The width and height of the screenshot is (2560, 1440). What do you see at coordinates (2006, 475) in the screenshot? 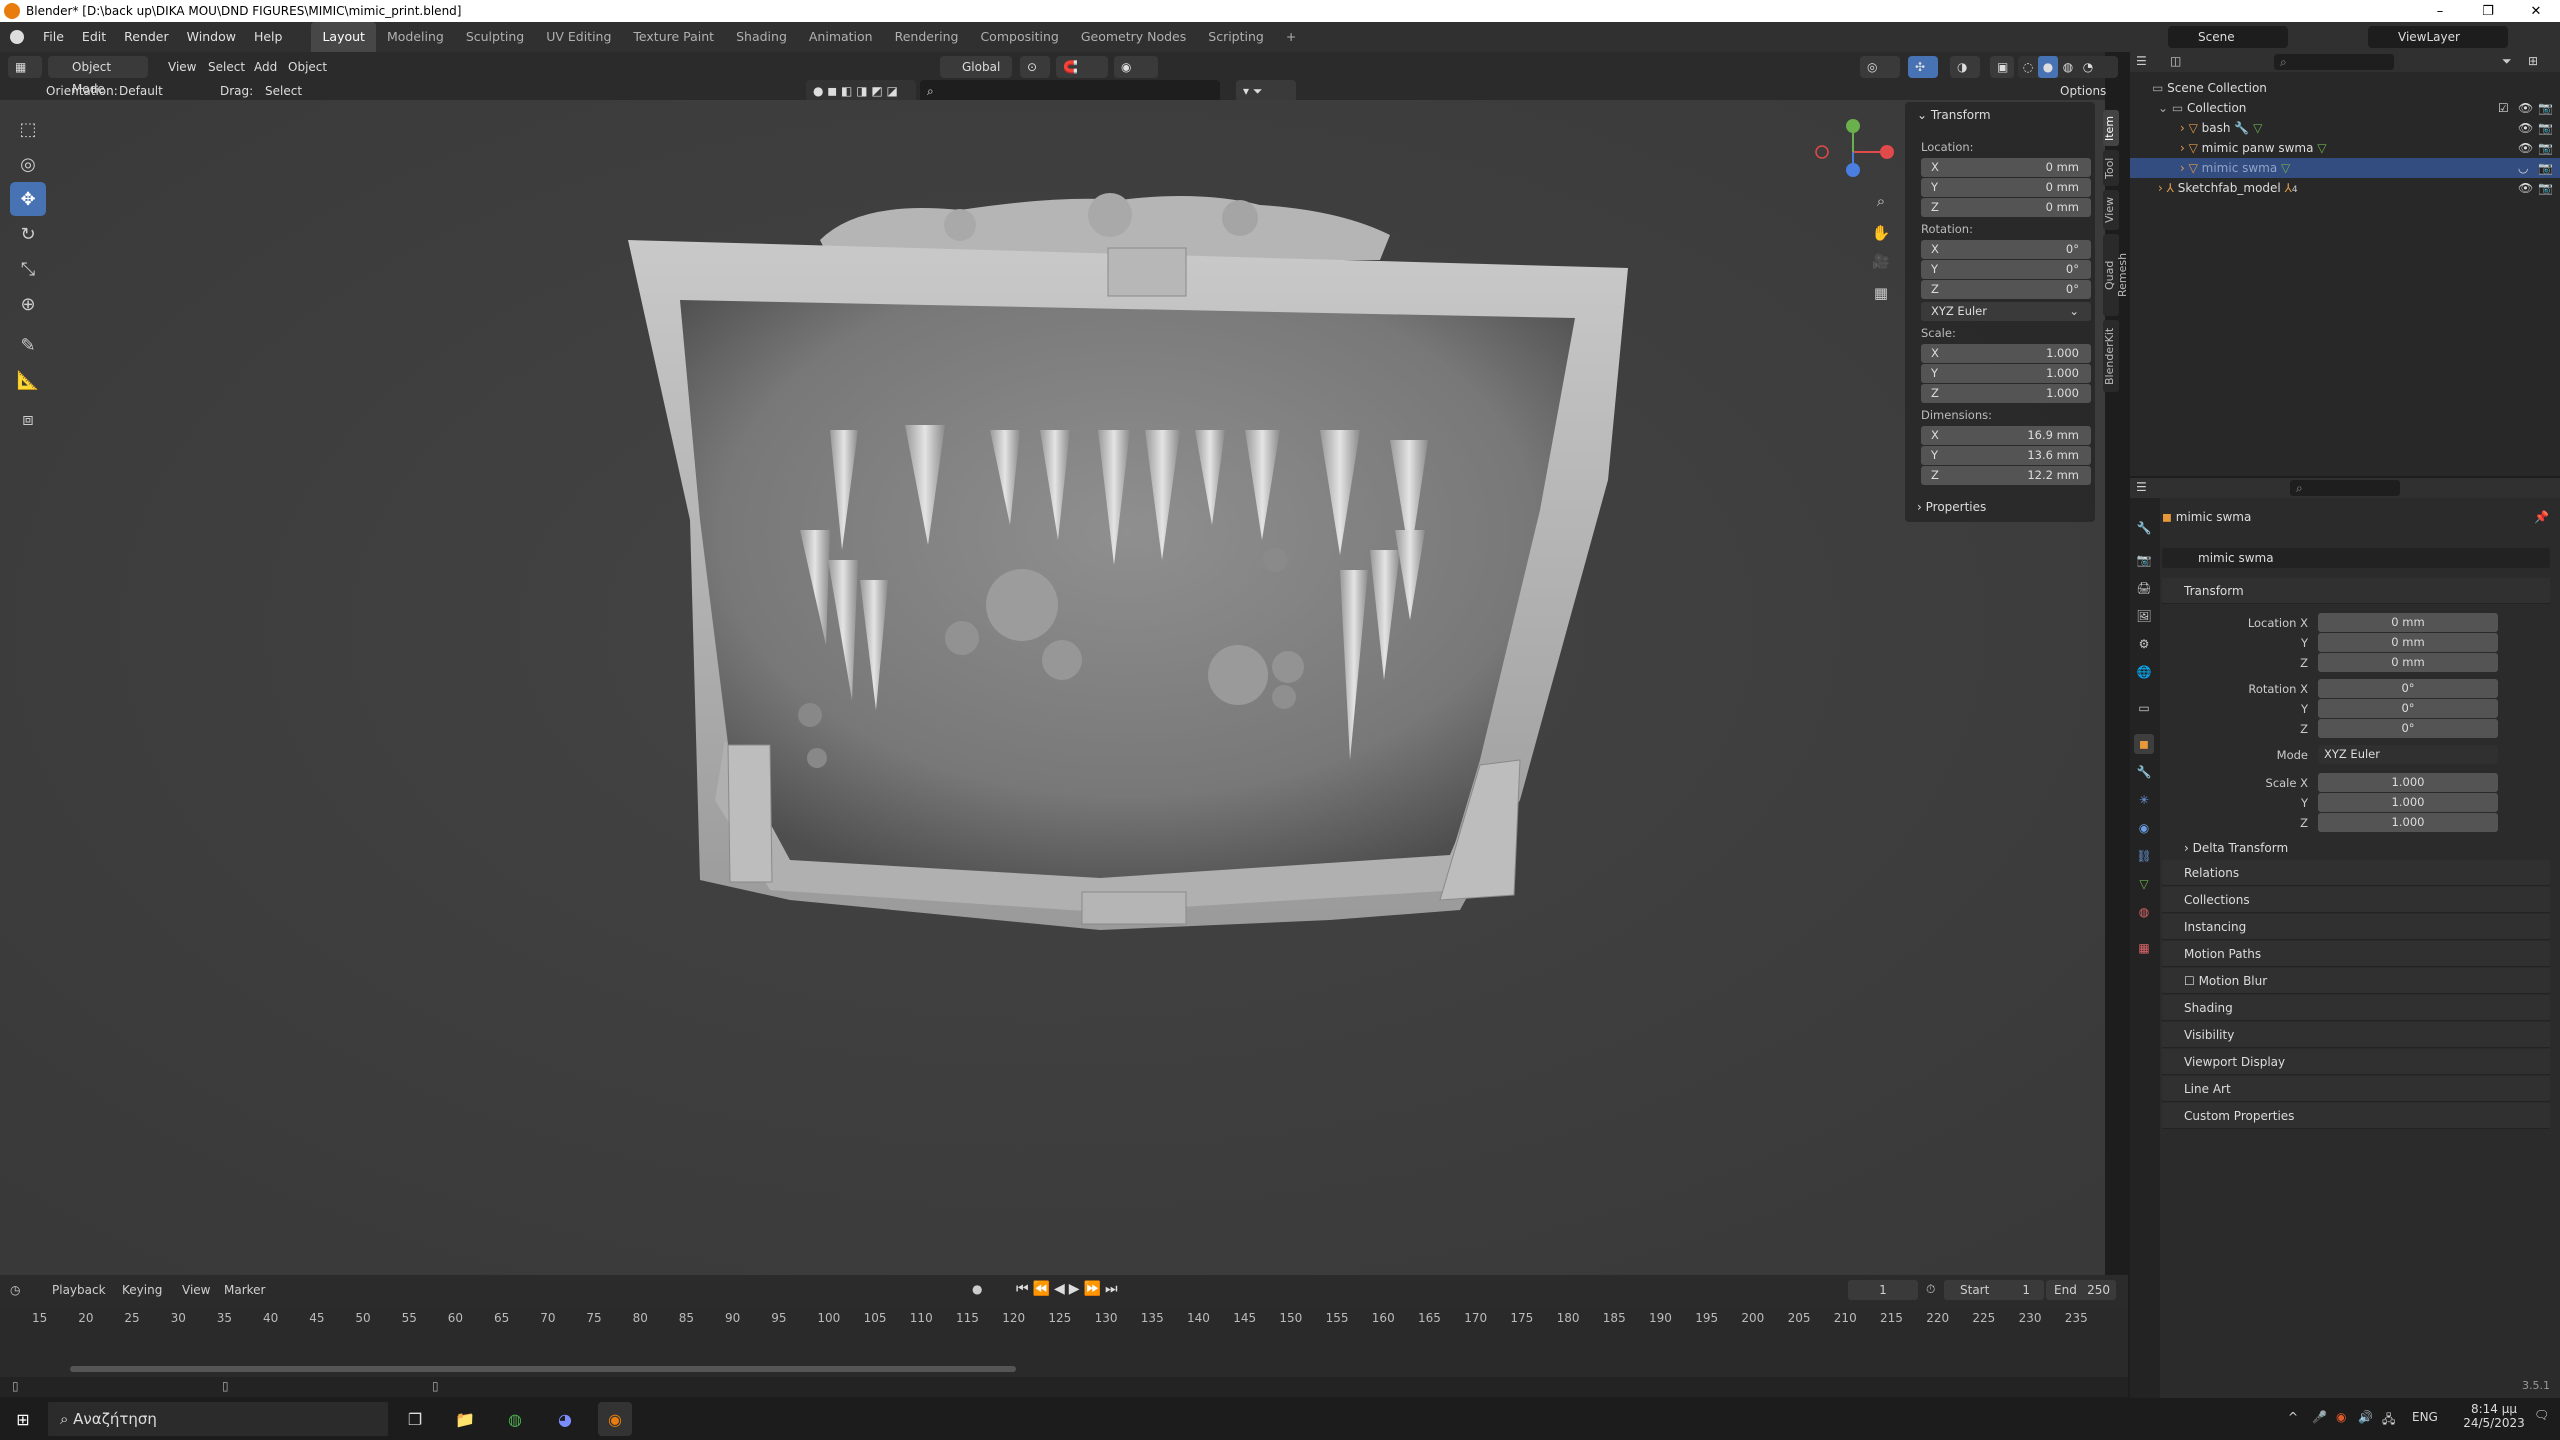
I see `dimensions-z-field: Z 12.2 mm` at bounding box center [2006, 475].